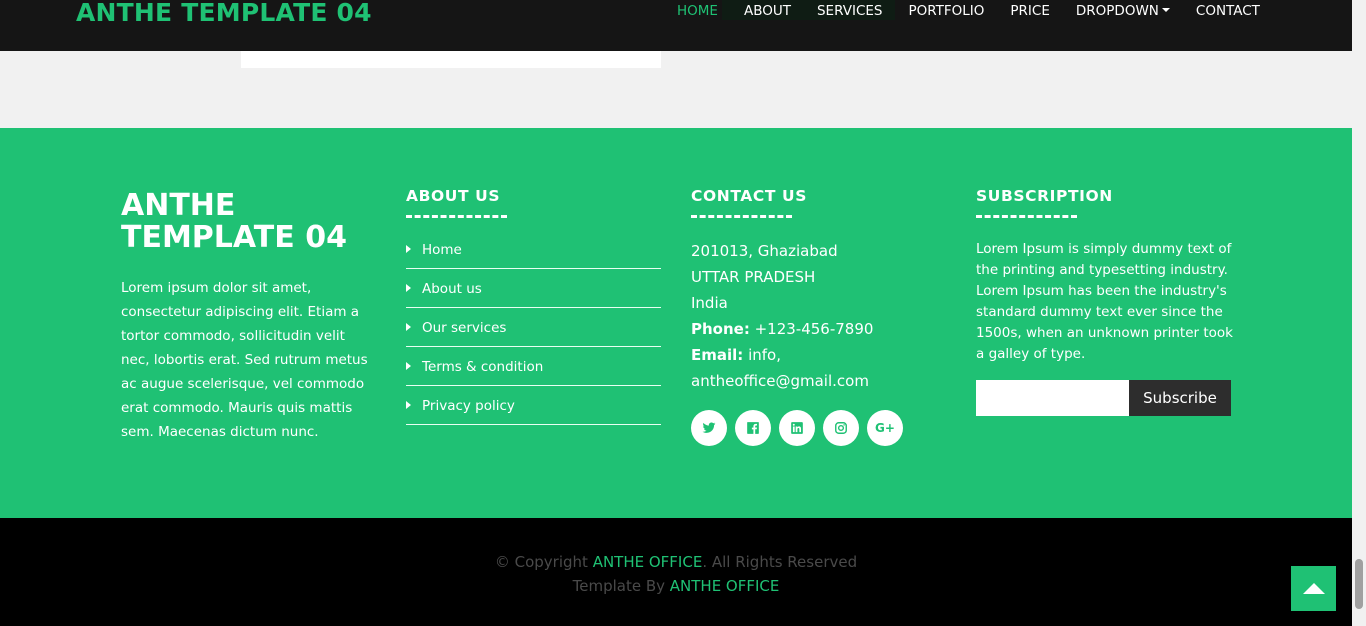 This screenshot has height=626, width=1366. I want to click on footer-link-home: Home, so click(533, 249).